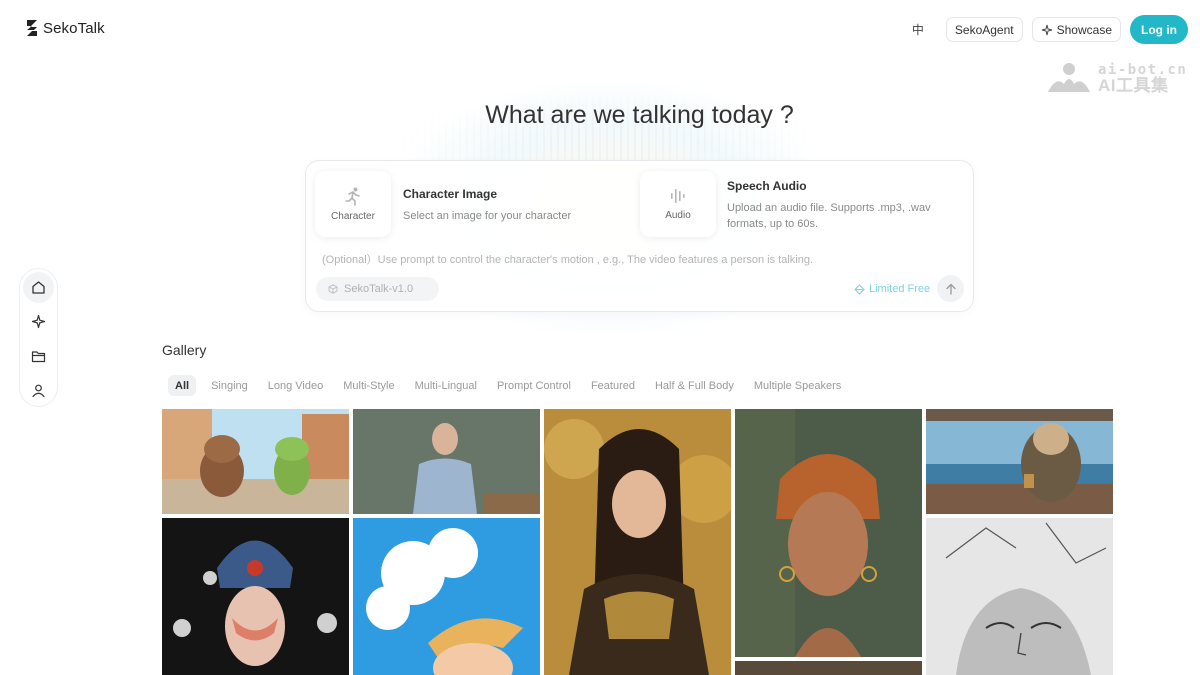  Describe the element at coordinates (797, 385) in the screenshot. I see `filter-multiple-speakers: Multiple Speakers` at that location.